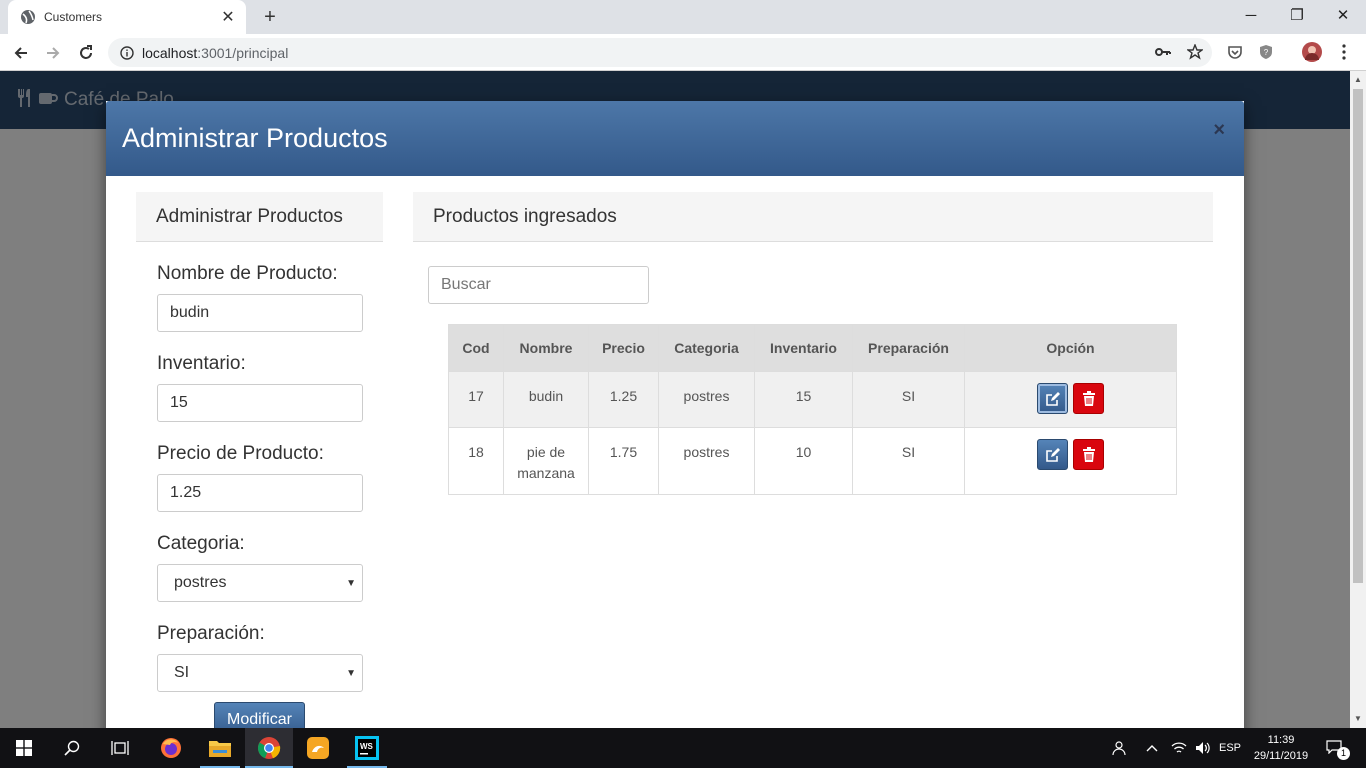 The height and width of the screenshot is (768, 1366). What do you see at coordinates (260, 583) in the screenshot?
I see `categoria-select: postres ▼` at bounding box center [260, 583].